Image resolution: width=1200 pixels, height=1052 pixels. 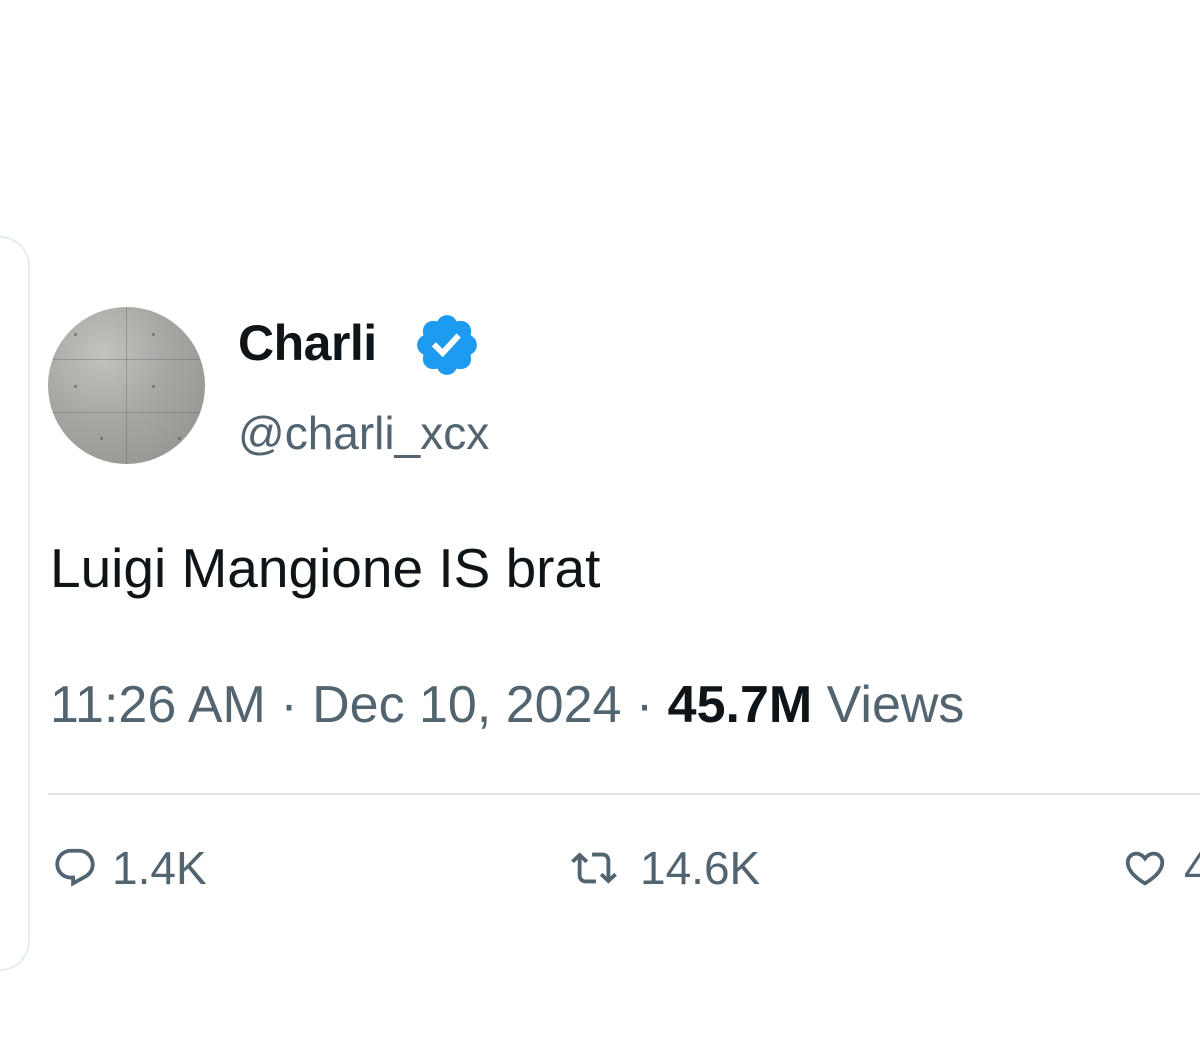 I want to click on tweet-time: 11:26 AM, so click(x=158, y=705).